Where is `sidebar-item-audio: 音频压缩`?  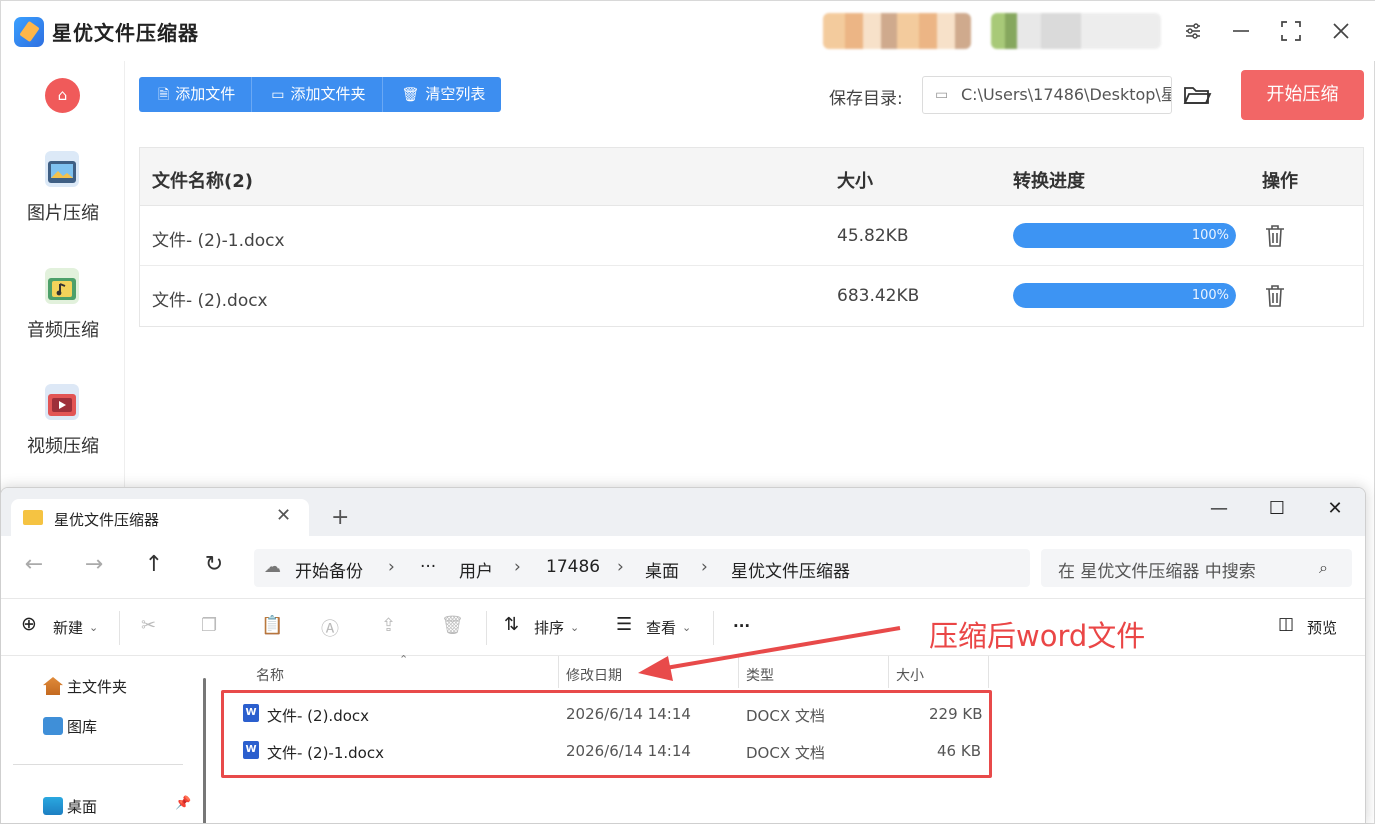
sidebar-item-audio: 音频压缩 is located at coordinates (63, 313).